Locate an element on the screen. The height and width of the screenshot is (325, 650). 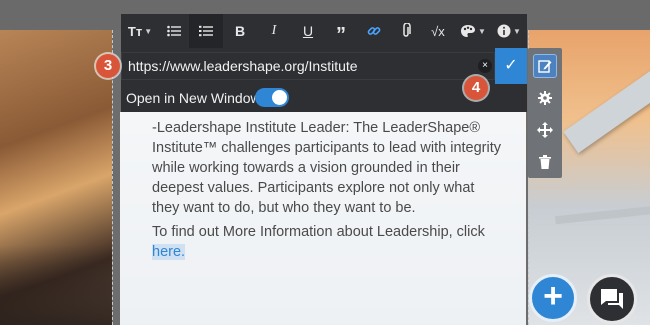
color-button: ▼ is located at coordinates (473, 31).